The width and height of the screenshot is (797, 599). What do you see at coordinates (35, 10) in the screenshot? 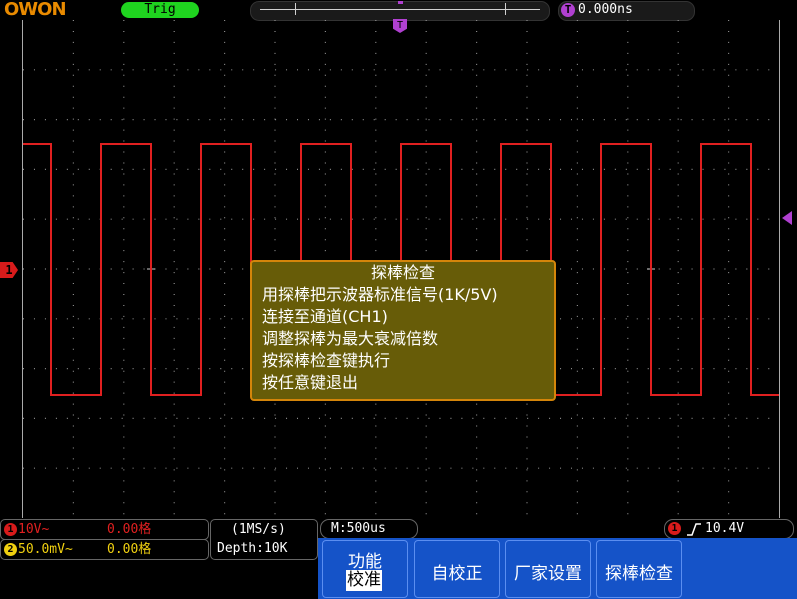
I see `owon-logo: OWON` at bounding box center [35, 10].